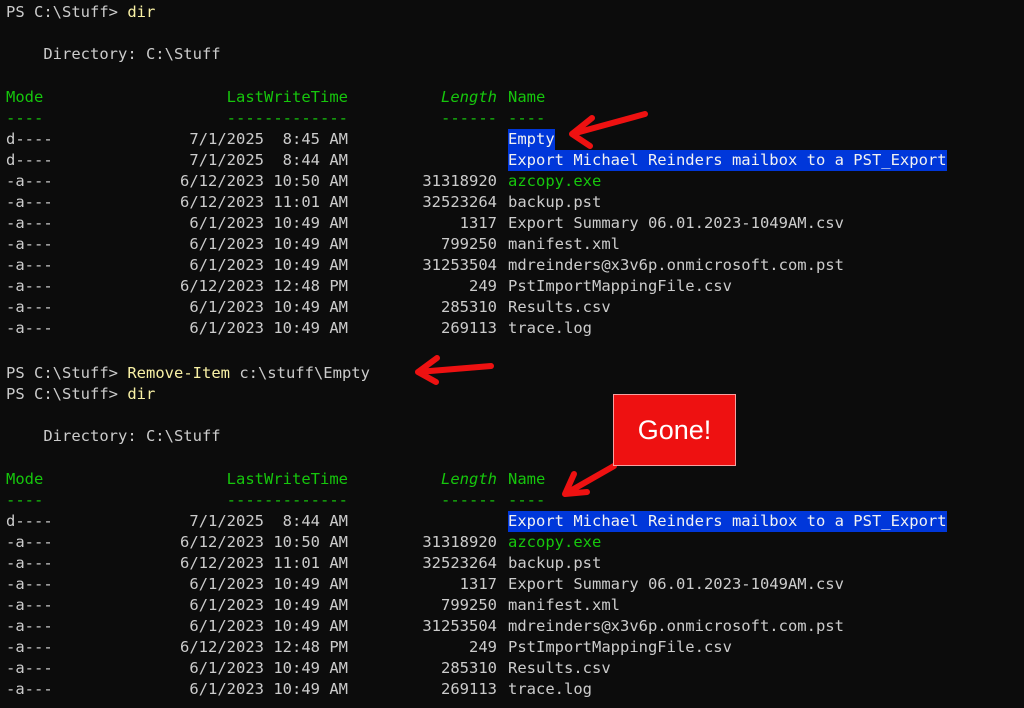 Image resolution: width=1024 pixels, height=708 pixels. I want to click on lastwritetime-cell: 6/12/2023 12:48 PM, so click(264, 647).